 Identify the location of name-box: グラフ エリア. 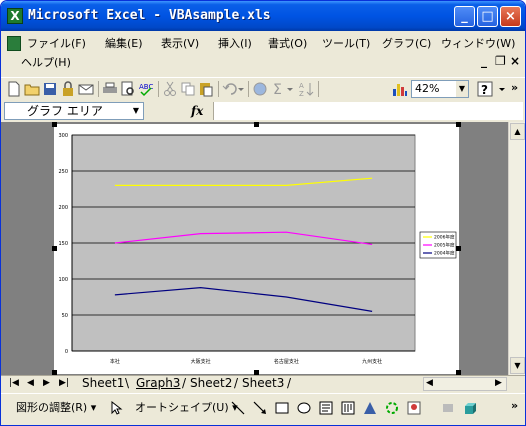
(74, 111).